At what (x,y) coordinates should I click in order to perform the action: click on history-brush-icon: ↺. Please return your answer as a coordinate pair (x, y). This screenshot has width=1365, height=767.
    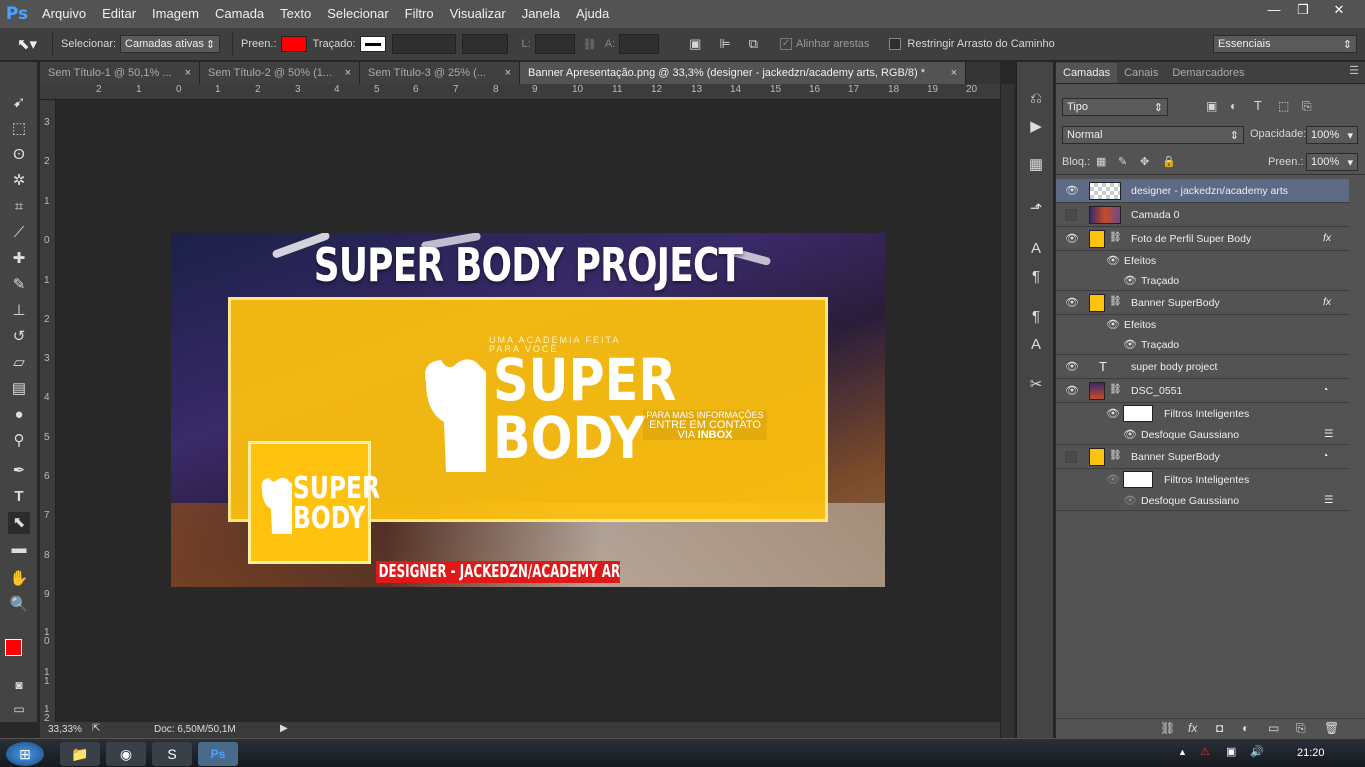
    Looking at the image, I should click on (19, 337).